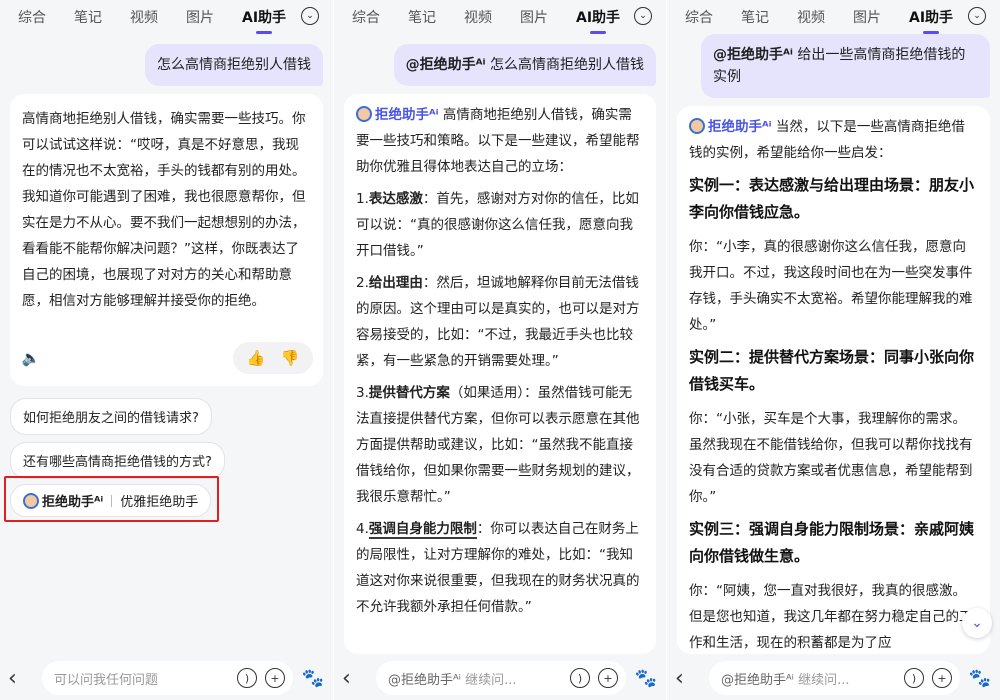 The image size is (1000, 700). Describe the element at coordinates (362, 199) in the screenshot. I see `point-number: 1.` at that location.